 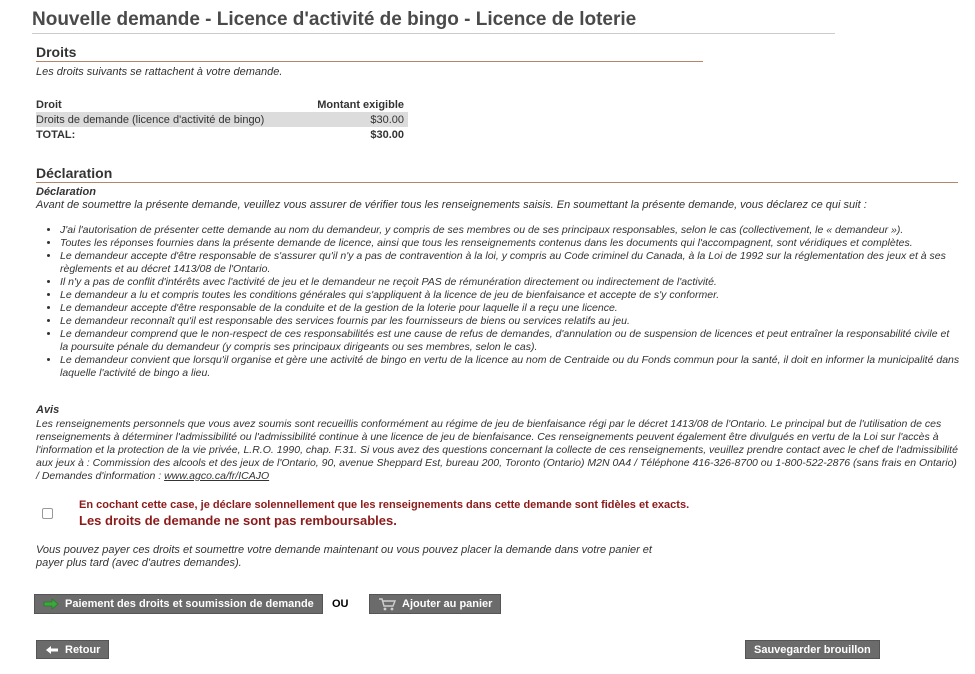 What do you see at coordinates (340, 604) in the screenshot?
I see `or-label: OU` at bounding box center [340, 604].